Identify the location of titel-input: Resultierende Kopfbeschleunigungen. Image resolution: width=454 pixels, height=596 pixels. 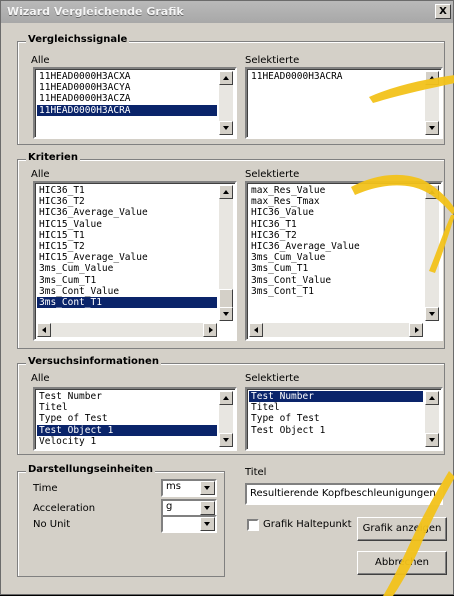
(344, 494).